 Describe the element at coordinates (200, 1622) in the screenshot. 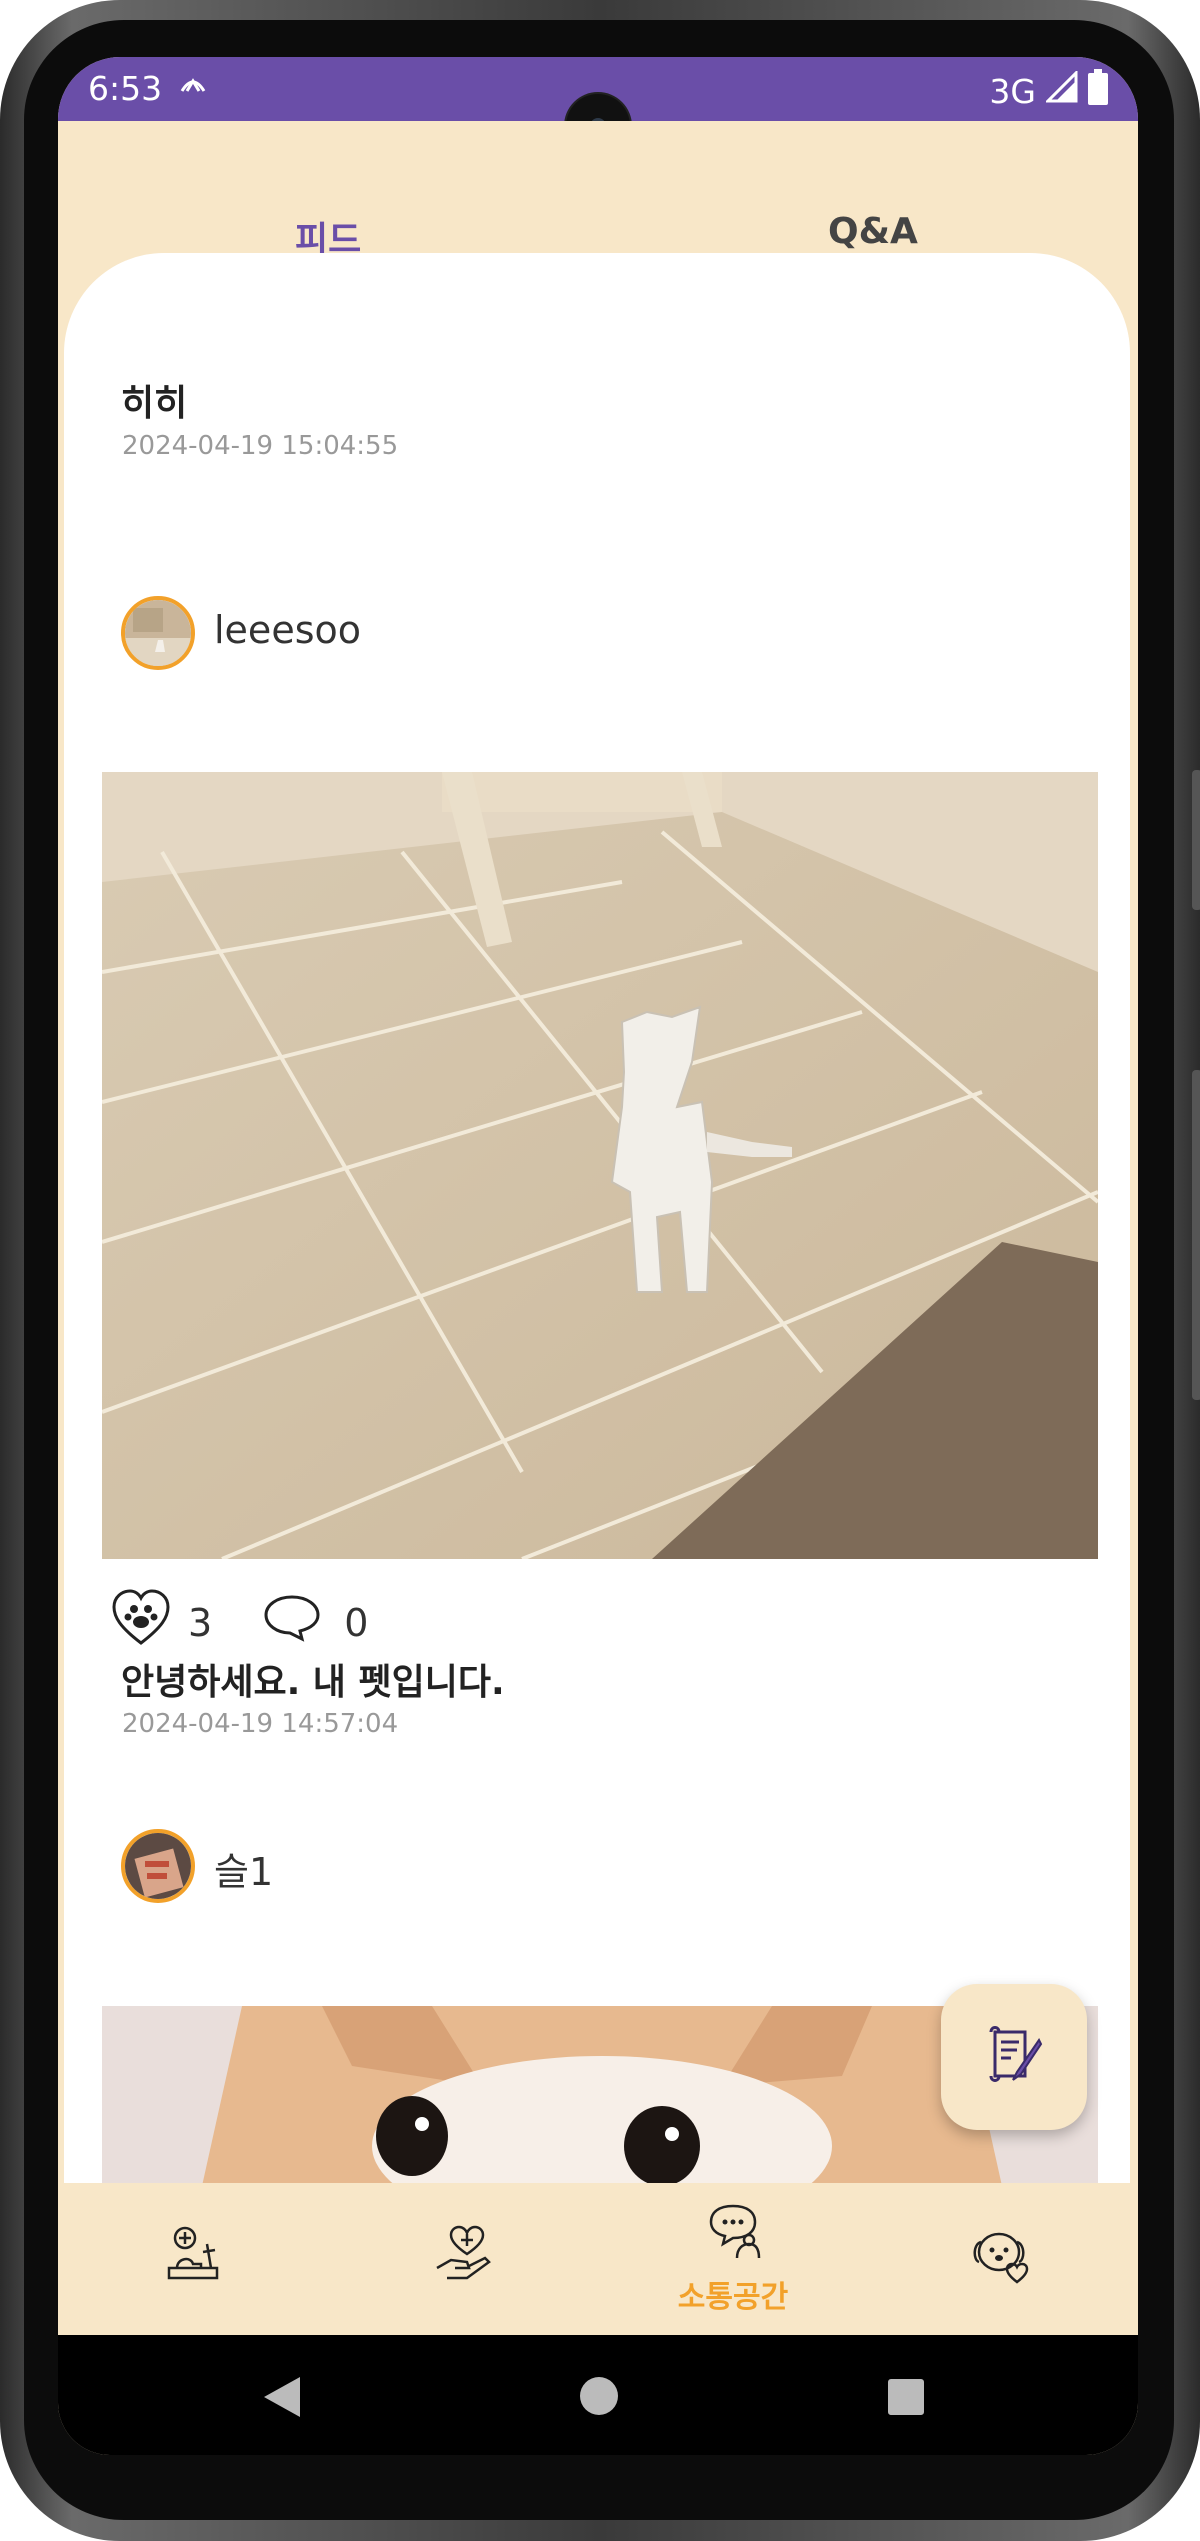

I see `like-count: 3` at that location.